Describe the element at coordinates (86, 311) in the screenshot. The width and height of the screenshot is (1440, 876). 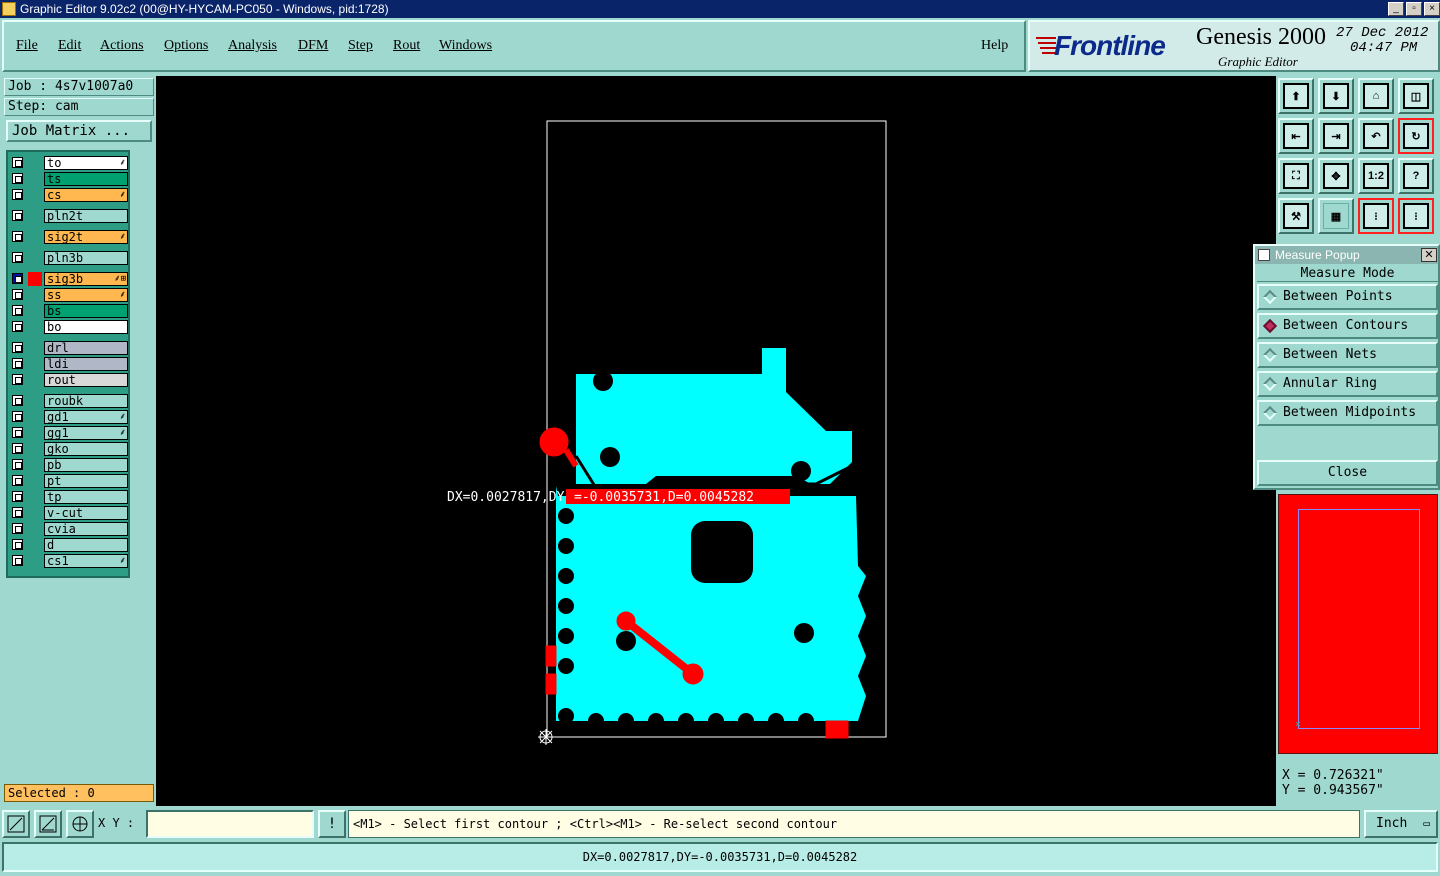
I see `layer-name: bs` at that location.